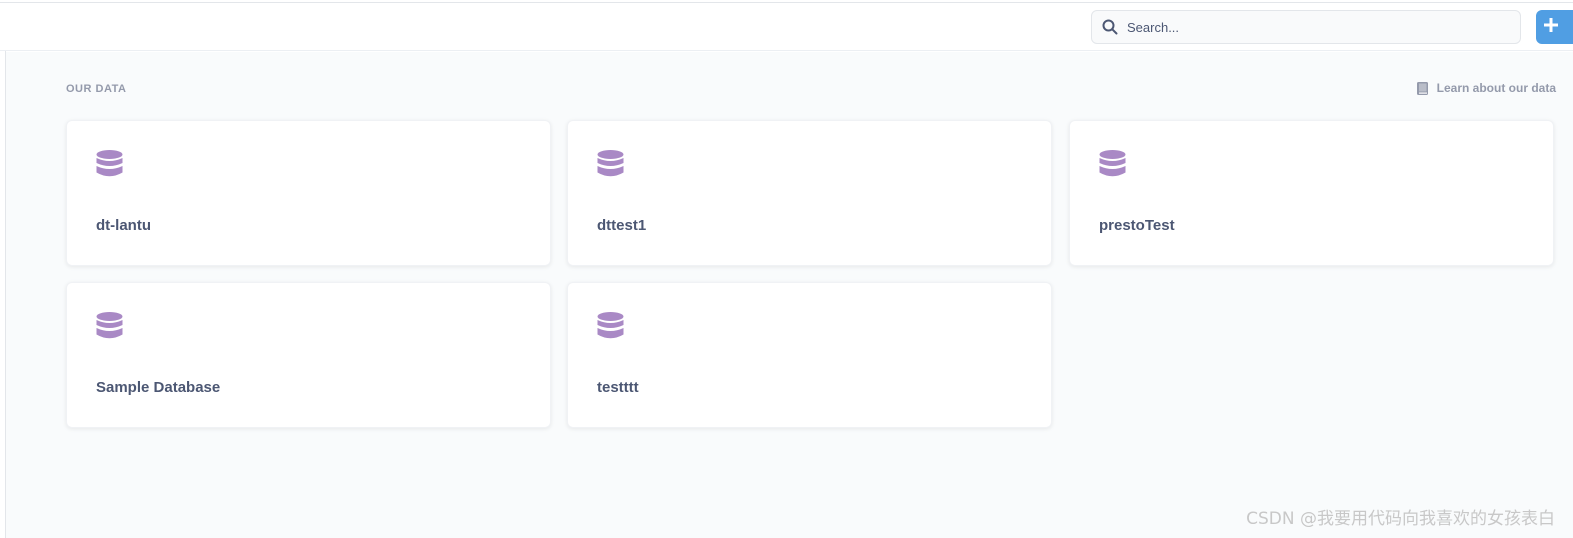 The height and width of the screenshot is (538, 1573). What do you see at coordinates (1137, 225) in the screenshot?
I see `database-name: prestoTest` at bounding box center [1137, 225].